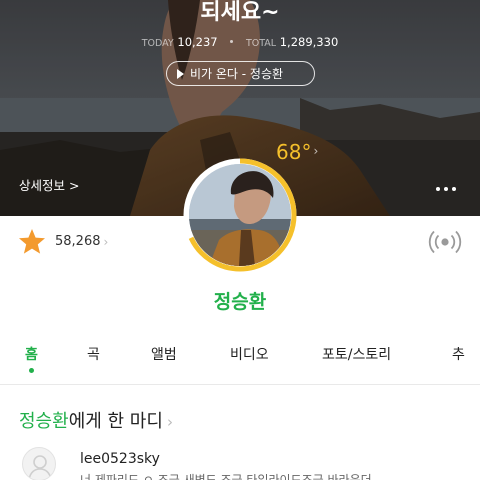  I want to click on tabs-divider, so click(240, 384).